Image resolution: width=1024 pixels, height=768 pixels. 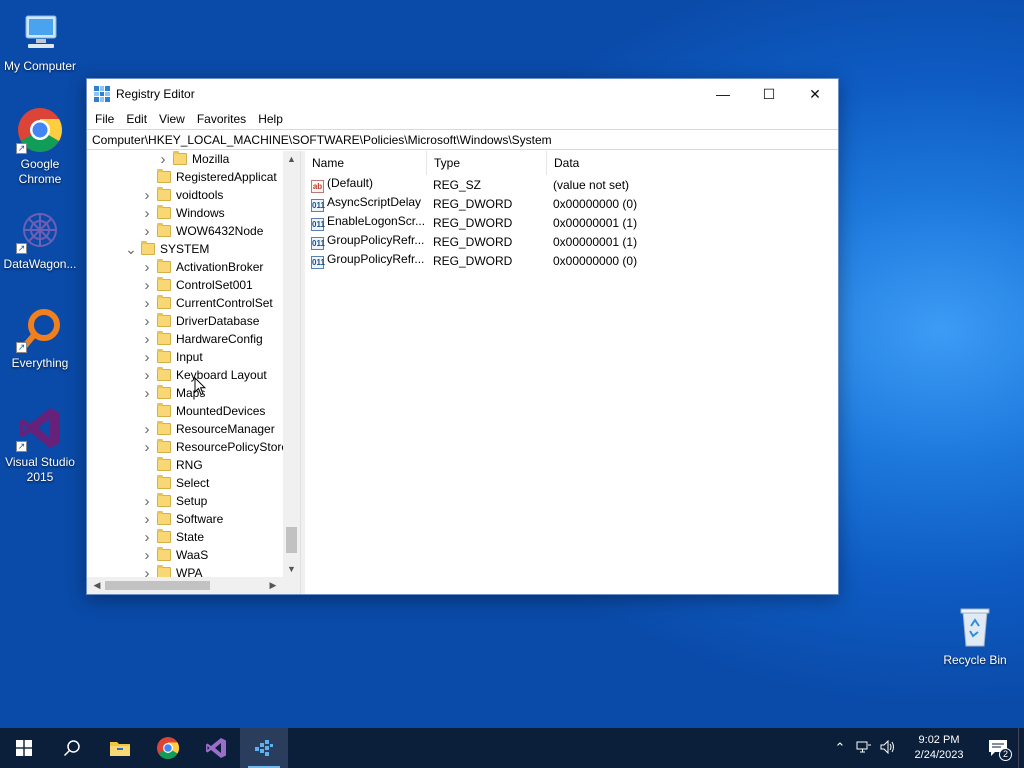 What do you see at coordinates (182, 195) in the screenshot?
I see `tree-item: › voidtools` at bounding box center [182, 195].